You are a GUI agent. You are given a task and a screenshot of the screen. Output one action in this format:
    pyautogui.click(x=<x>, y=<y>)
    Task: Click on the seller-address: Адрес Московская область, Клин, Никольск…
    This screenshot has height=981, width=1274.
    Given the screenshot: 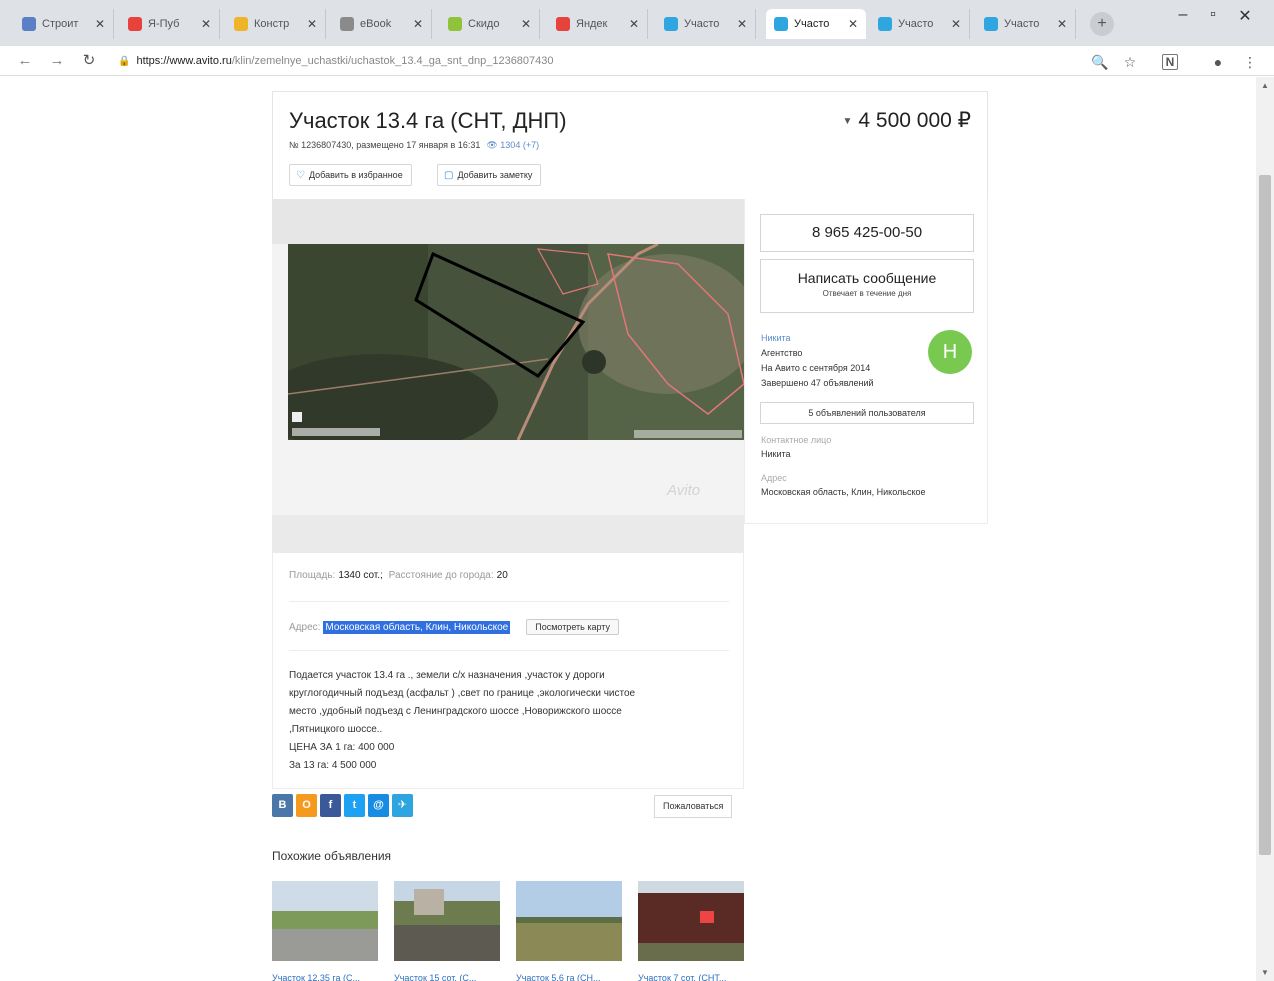 What is the action you would take?
    pyautogui.click(x=843, y=485)
    